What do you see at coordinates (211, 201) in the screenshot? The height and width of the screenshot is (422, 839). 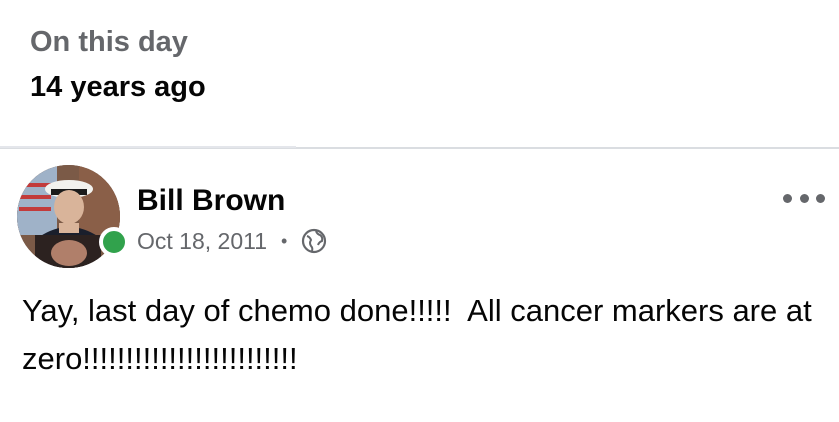 I see `author-name: Bill Brown` at bounding box center [211, 201].